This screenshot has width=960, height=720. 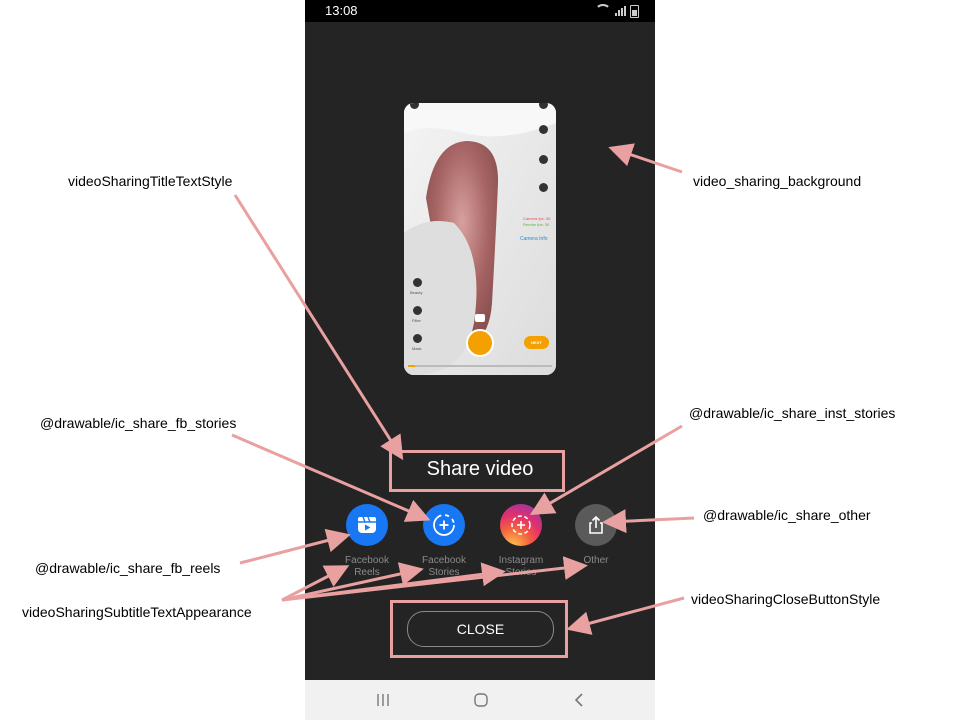 I want to click on subtitle-appearance-annotation: videoSharingSubtitleTextAppearance, so click(x=137, y=612).